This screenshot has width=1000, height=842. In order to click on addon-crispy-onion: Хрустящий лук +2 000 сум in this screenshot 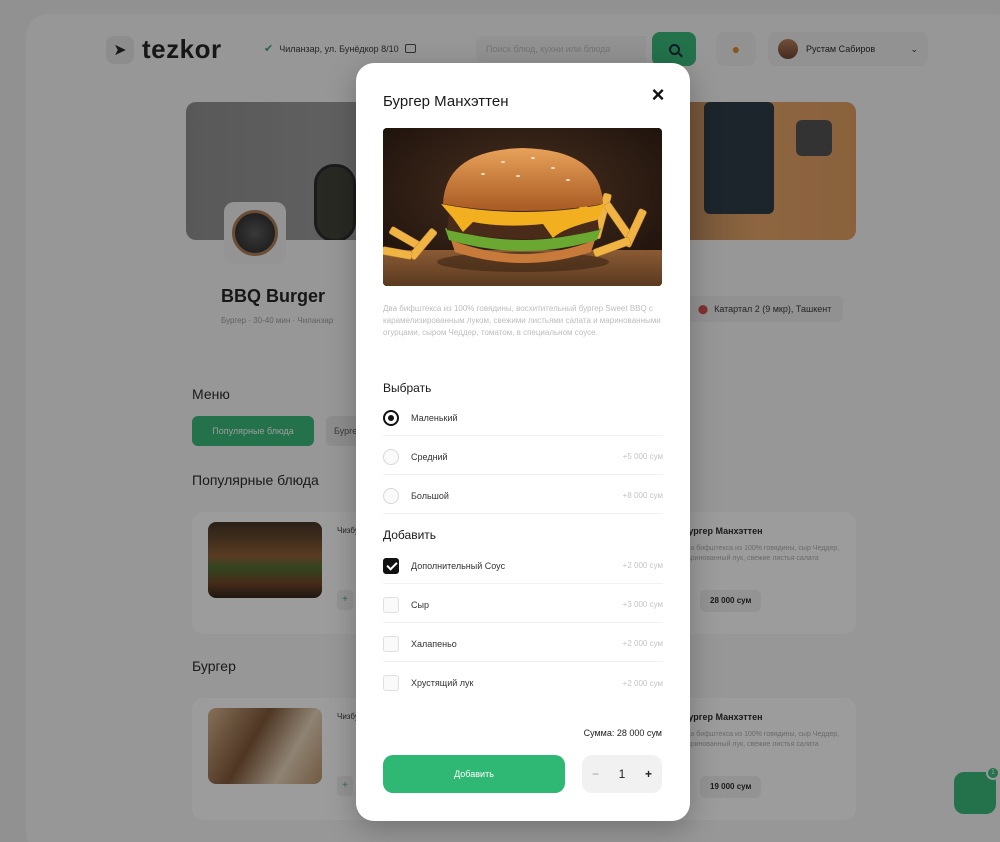, I will do `click(523, 683)`.